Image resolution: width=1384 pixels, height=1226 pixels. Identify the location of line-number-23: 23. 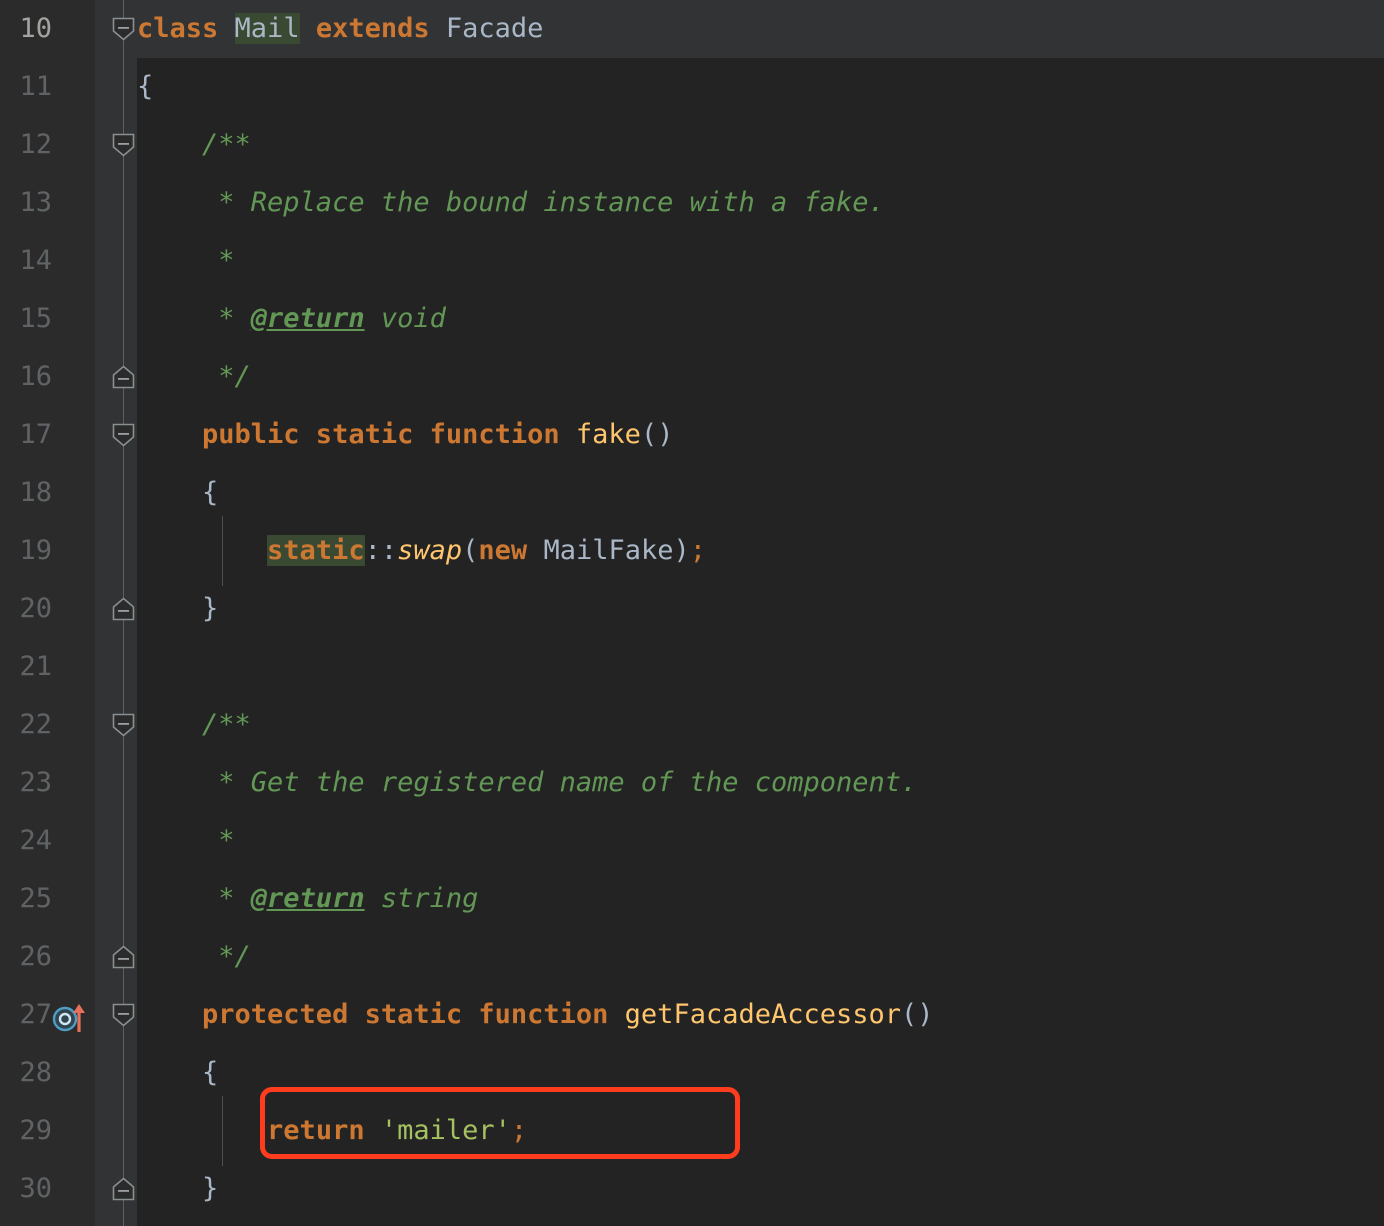
(26, 783).